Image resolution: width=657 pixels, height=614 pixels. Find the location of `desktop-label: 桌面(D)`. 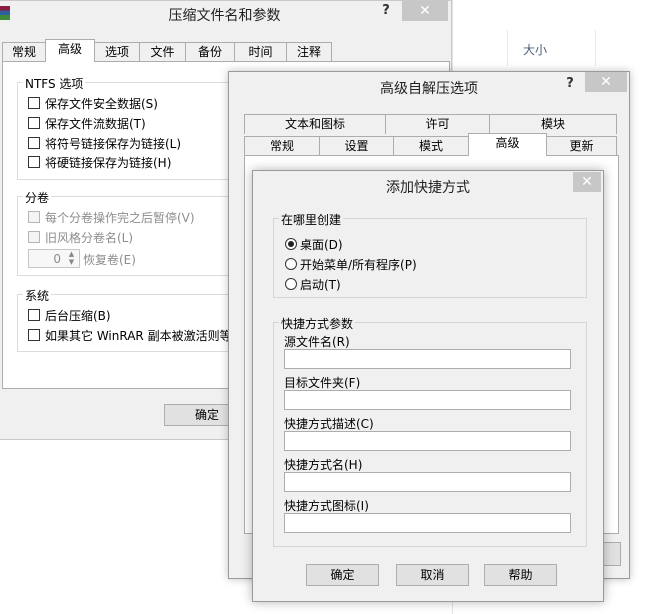

desktop-label: 桌面(D) is located at coordinates (321, 245).